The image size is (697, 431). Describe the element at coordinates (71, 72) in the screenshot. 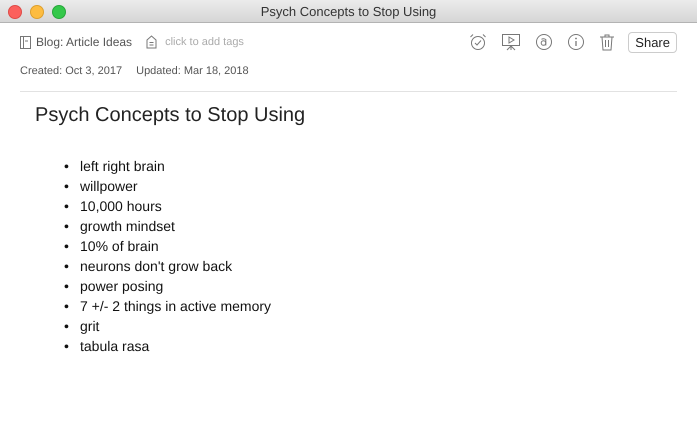

I see `created-date: Created: Oct 3, 2017` at that location.